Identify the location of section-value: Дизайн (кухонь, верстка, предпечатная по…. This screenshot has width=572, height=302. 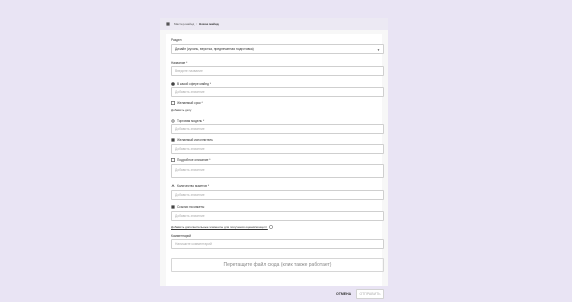
(214, 49).